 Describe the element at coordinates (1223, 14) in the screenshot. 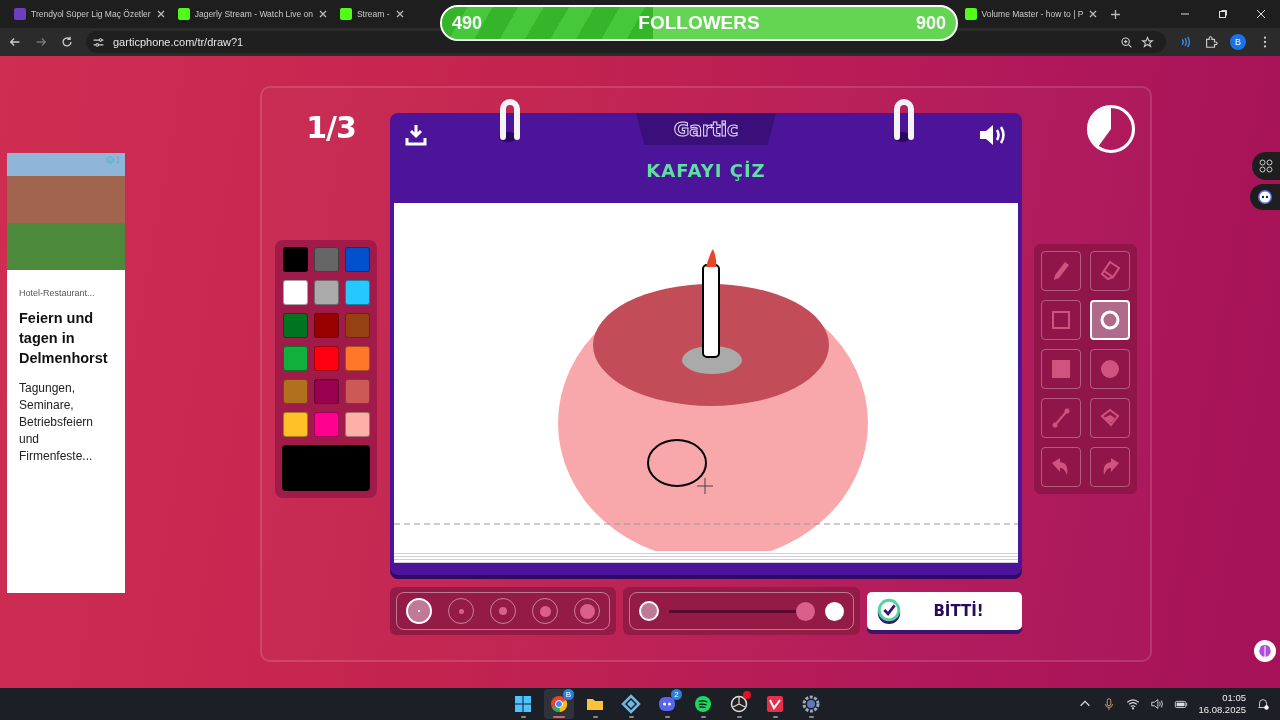

I see `restore-icon` at that location.